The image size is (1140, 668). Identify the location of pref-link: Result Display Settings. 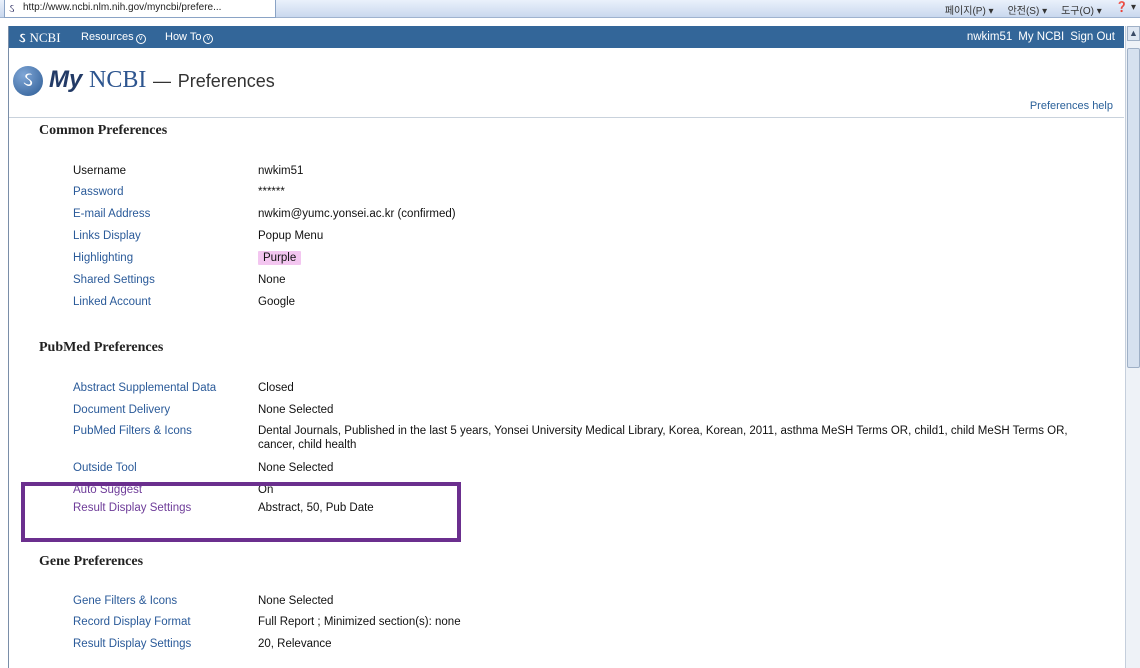
(165, 648).